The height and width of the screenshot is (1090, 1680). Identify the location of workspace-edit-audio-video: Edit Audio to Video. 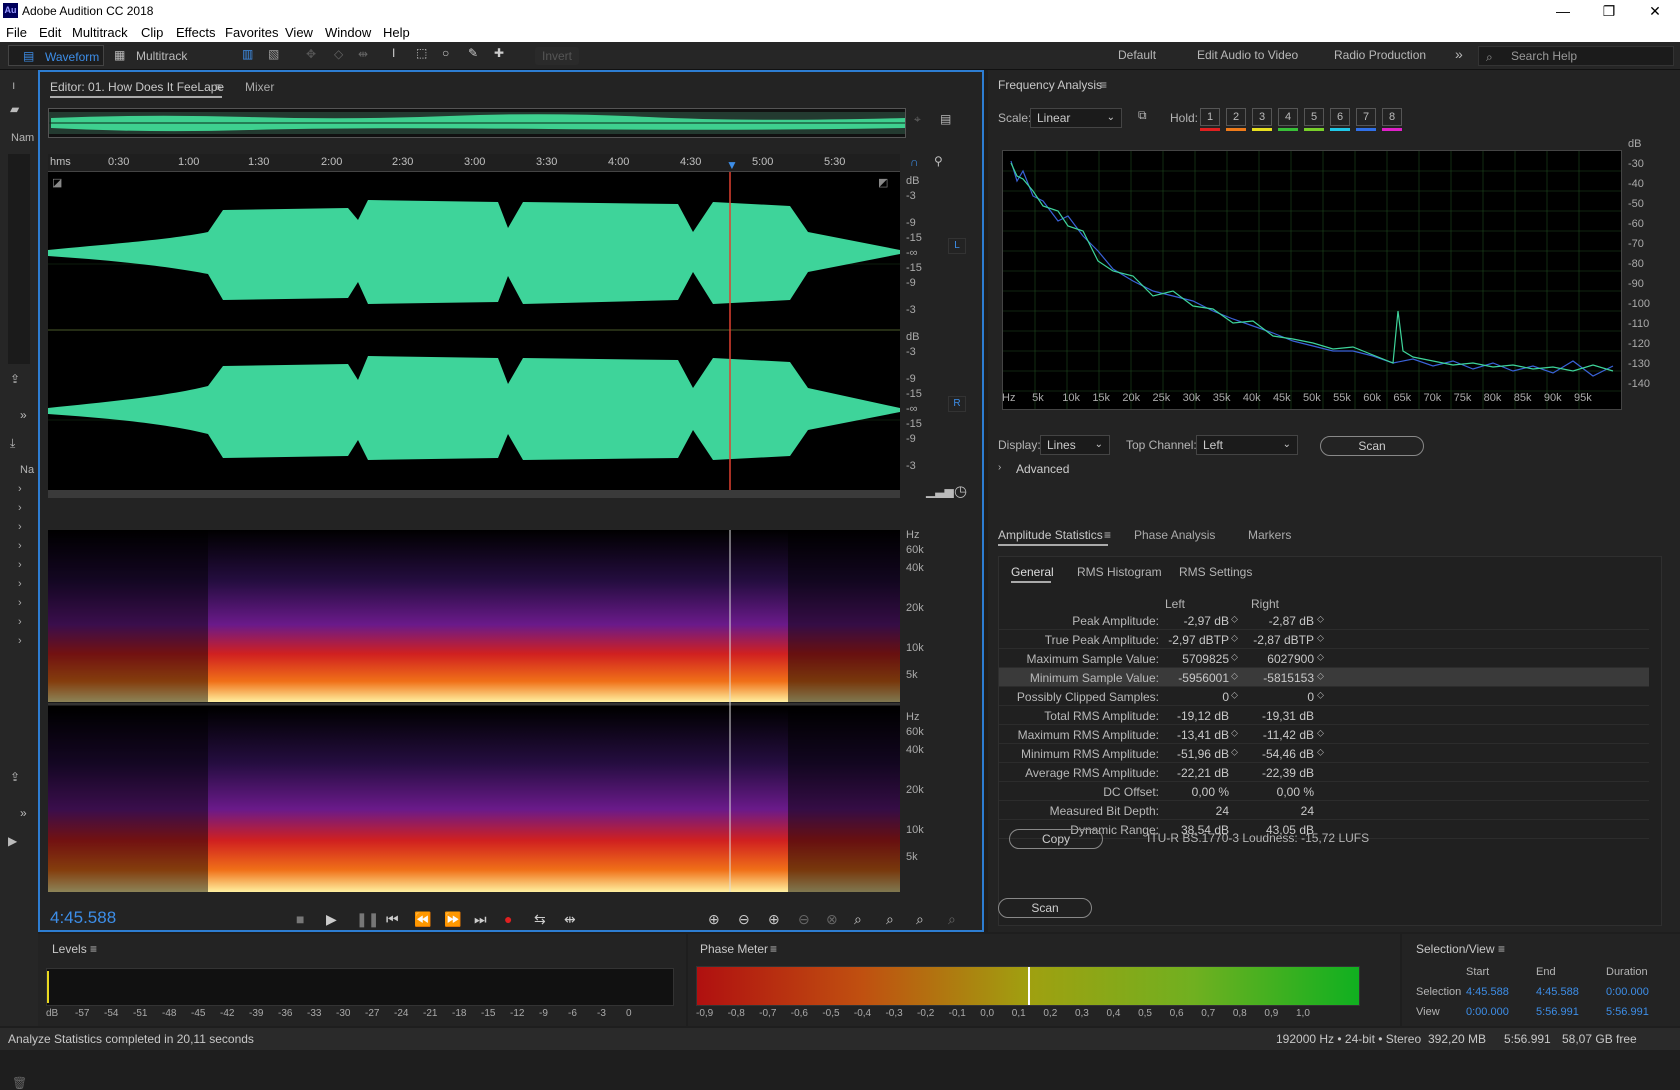
(1247, 55).